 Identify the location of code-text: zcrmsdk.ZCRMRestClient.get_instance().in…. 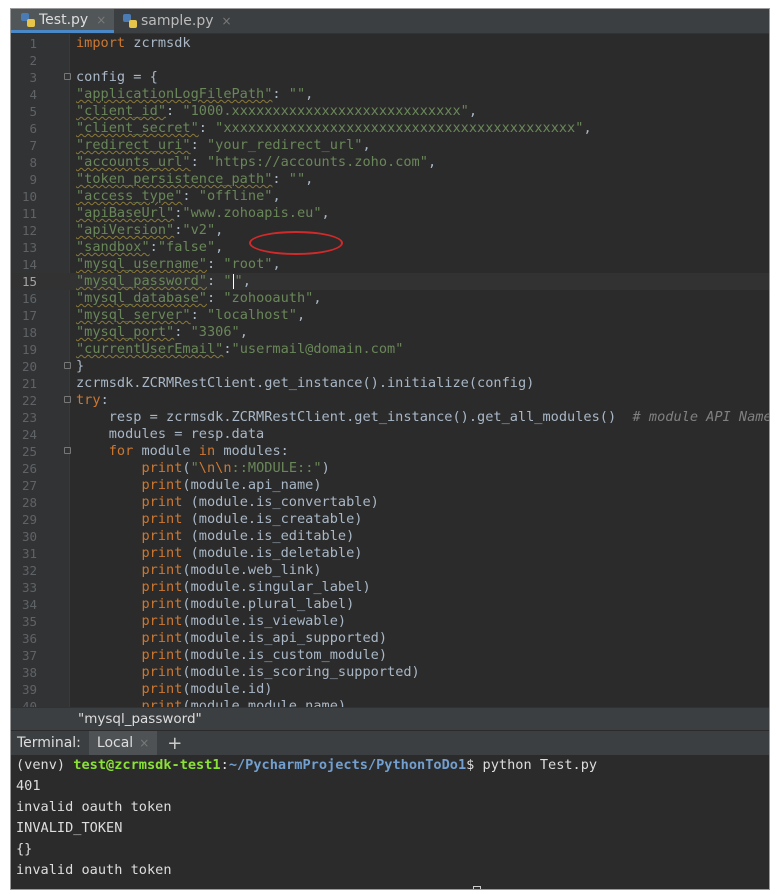
(305, 383).